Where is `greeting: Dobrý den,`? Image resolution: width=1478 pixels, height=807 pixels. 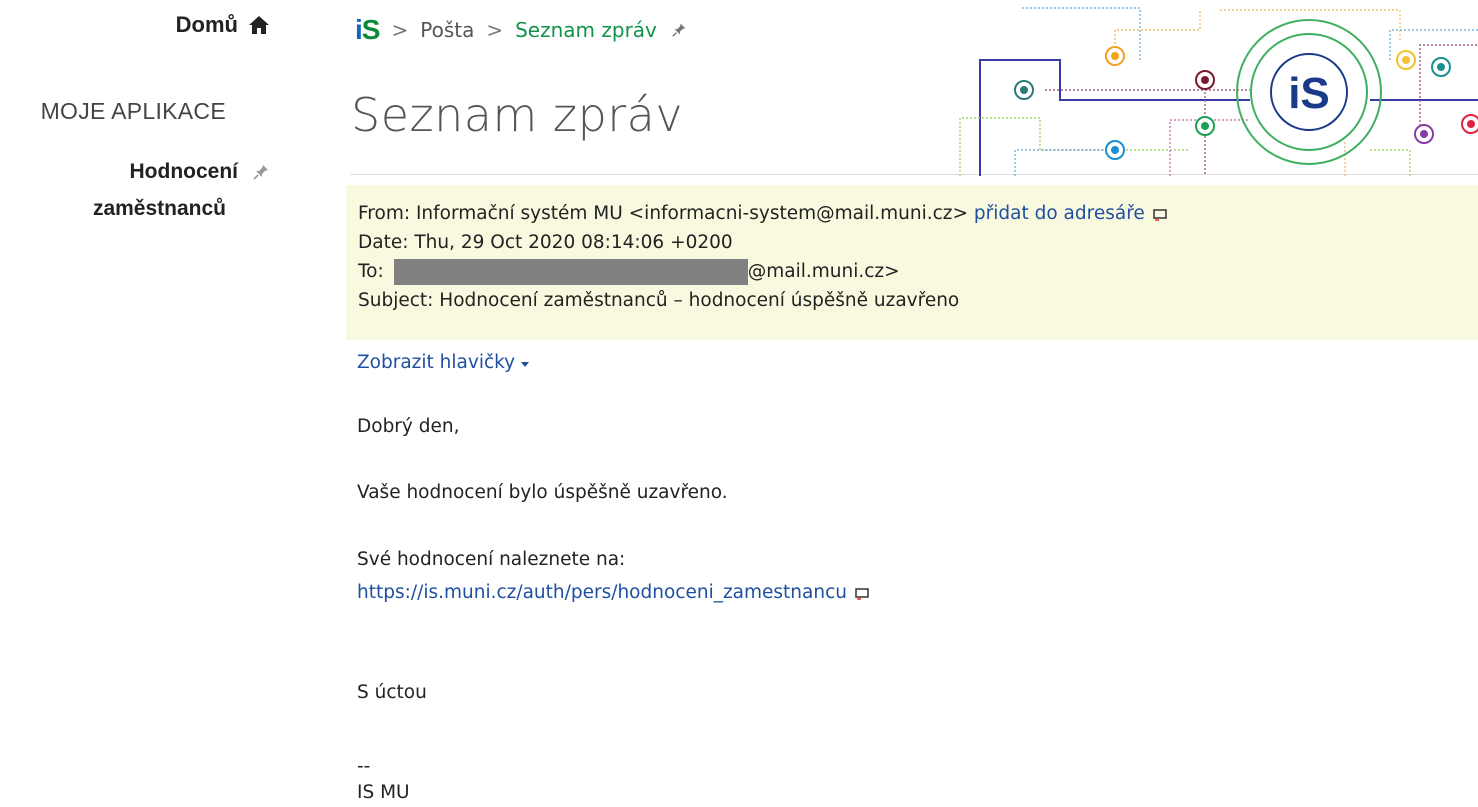
greeting: Dobrý den, is located at coordinates (408, 426).